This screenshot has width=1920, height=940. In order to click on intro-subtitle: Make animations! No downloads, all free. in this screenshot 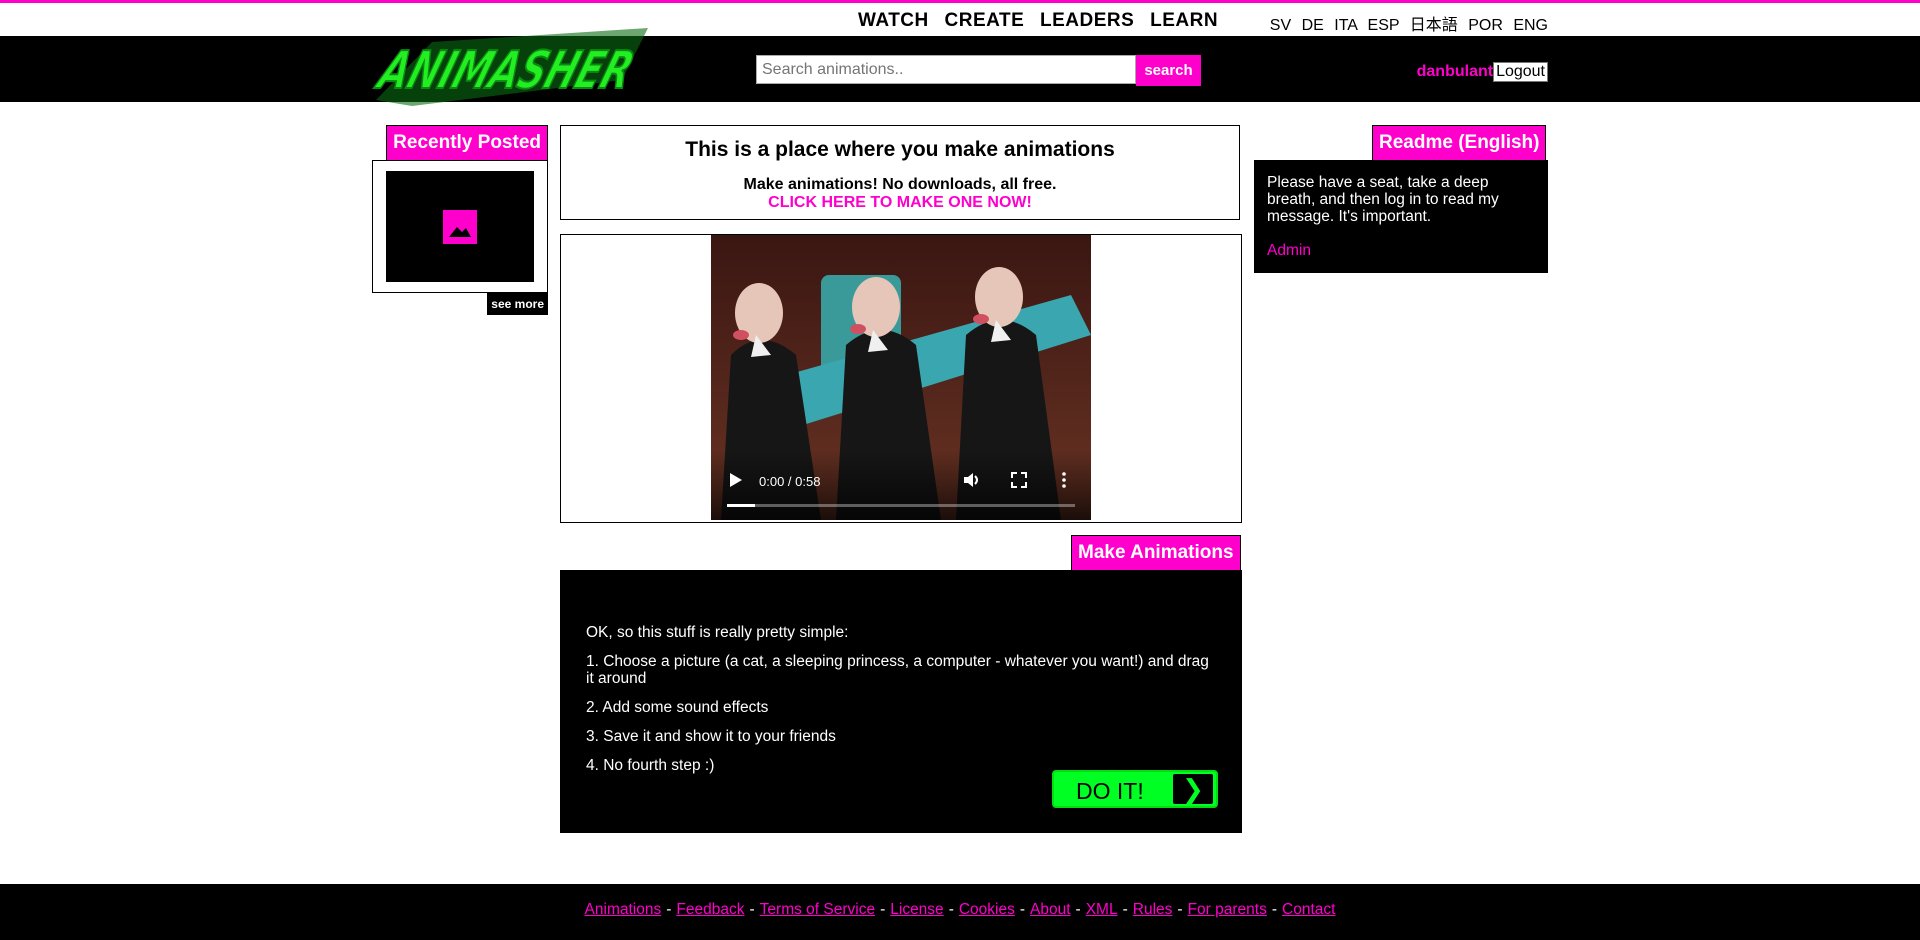, I will do `click(900, 184)`.